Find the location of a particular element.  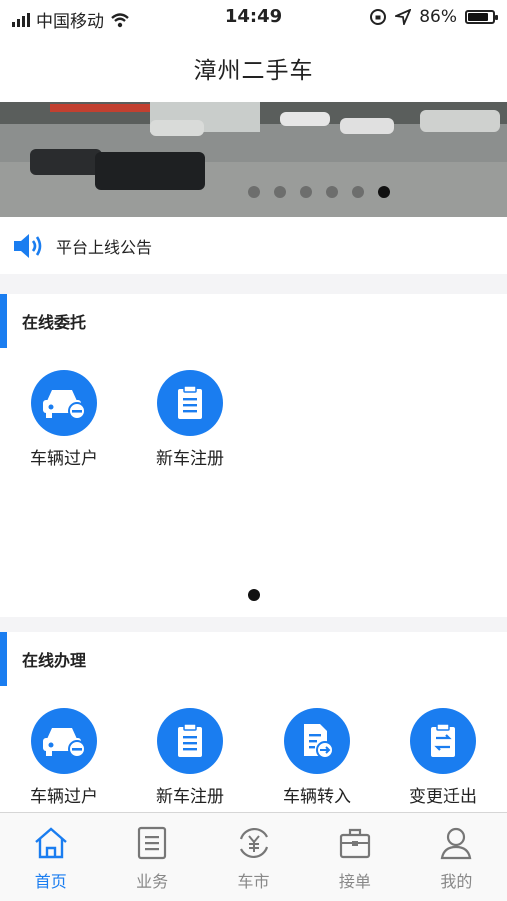

section-page-dot is located at coordinates (254, 595).